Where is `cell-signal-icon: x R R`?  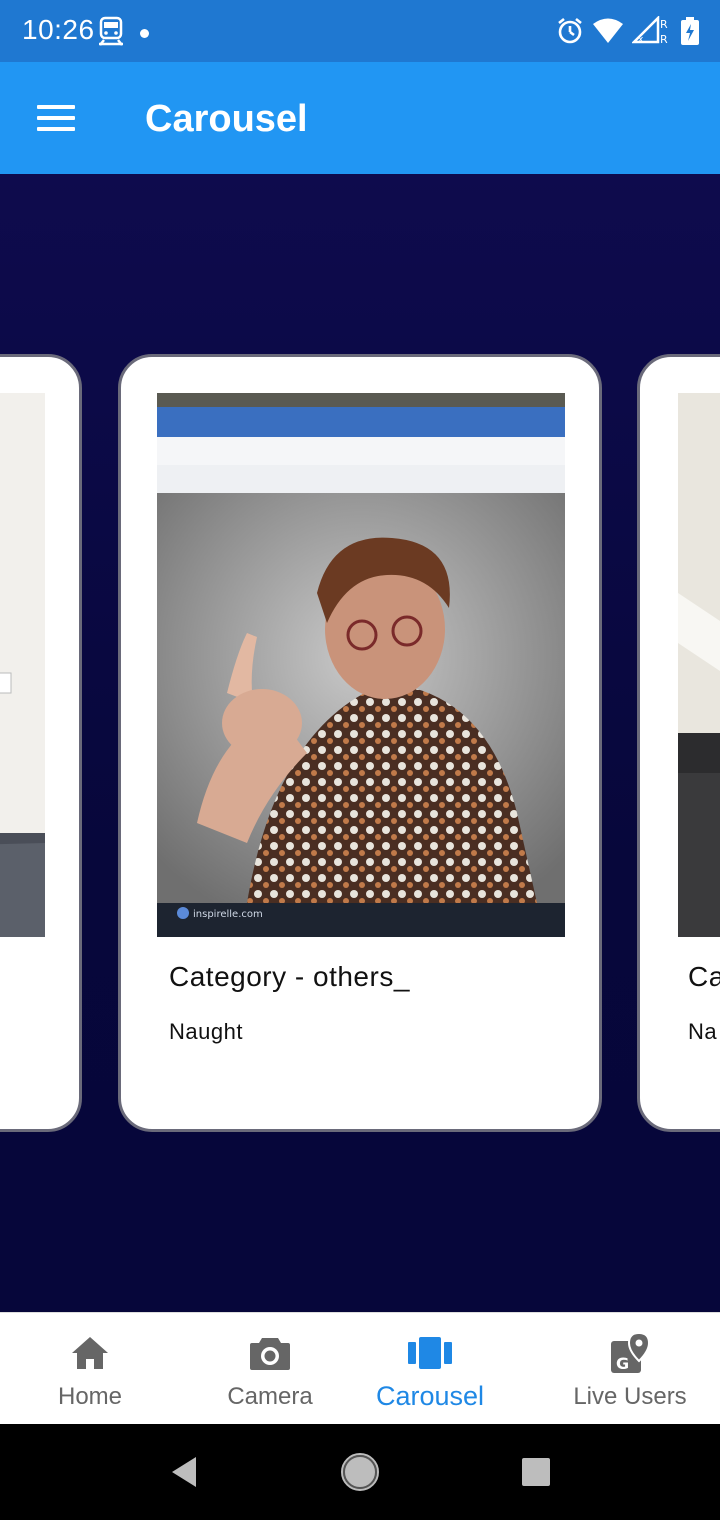 cell-signal-icon: x R R is located at coordinates (651, 32).